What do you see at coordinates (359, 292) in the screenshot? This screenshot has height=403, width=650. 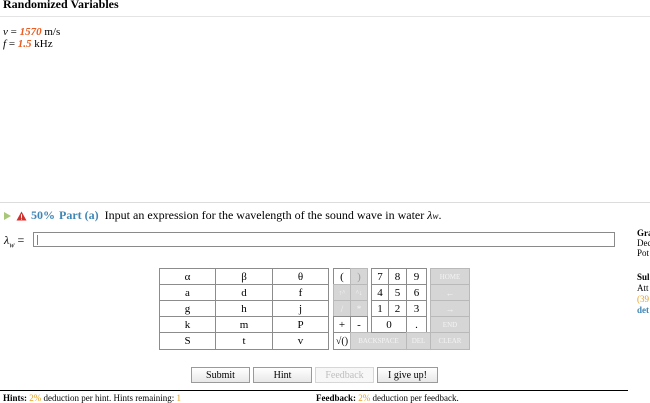 I see `key-subscript: ^↓` at bounding box center [359, 292].